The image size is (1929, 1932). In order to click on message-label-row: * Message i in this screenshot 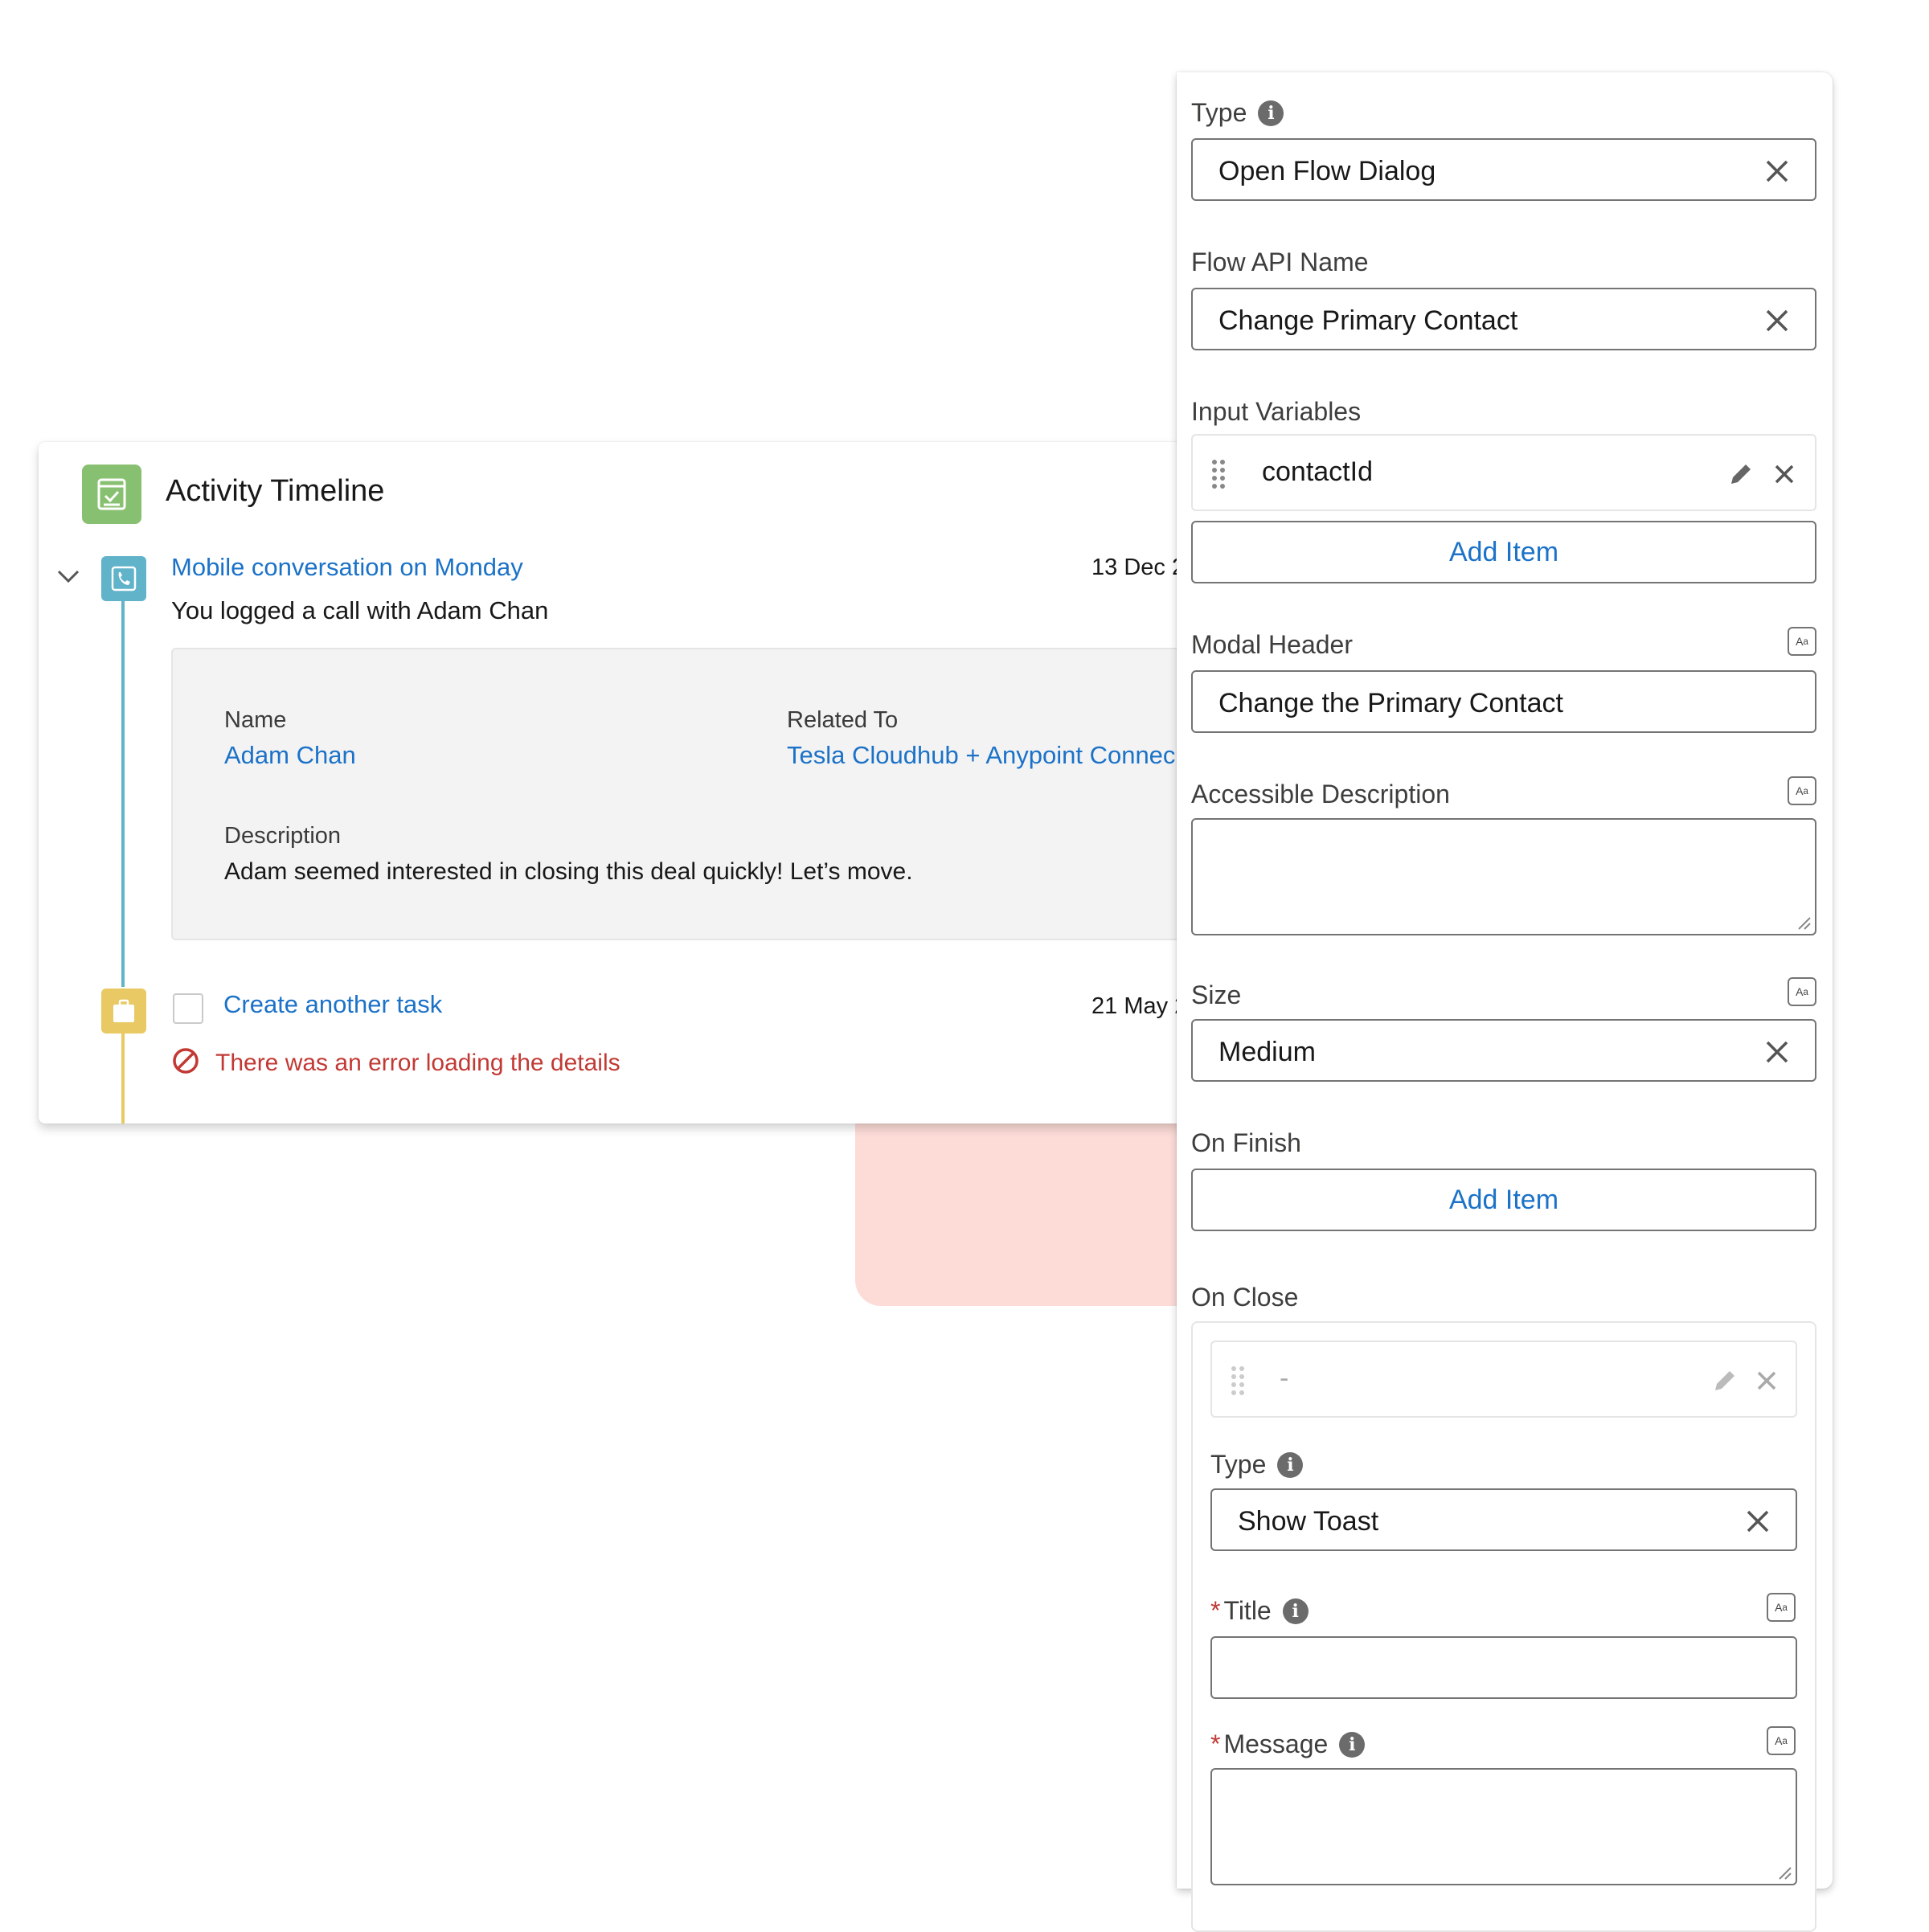, I will do `click(1288, 1744)`.